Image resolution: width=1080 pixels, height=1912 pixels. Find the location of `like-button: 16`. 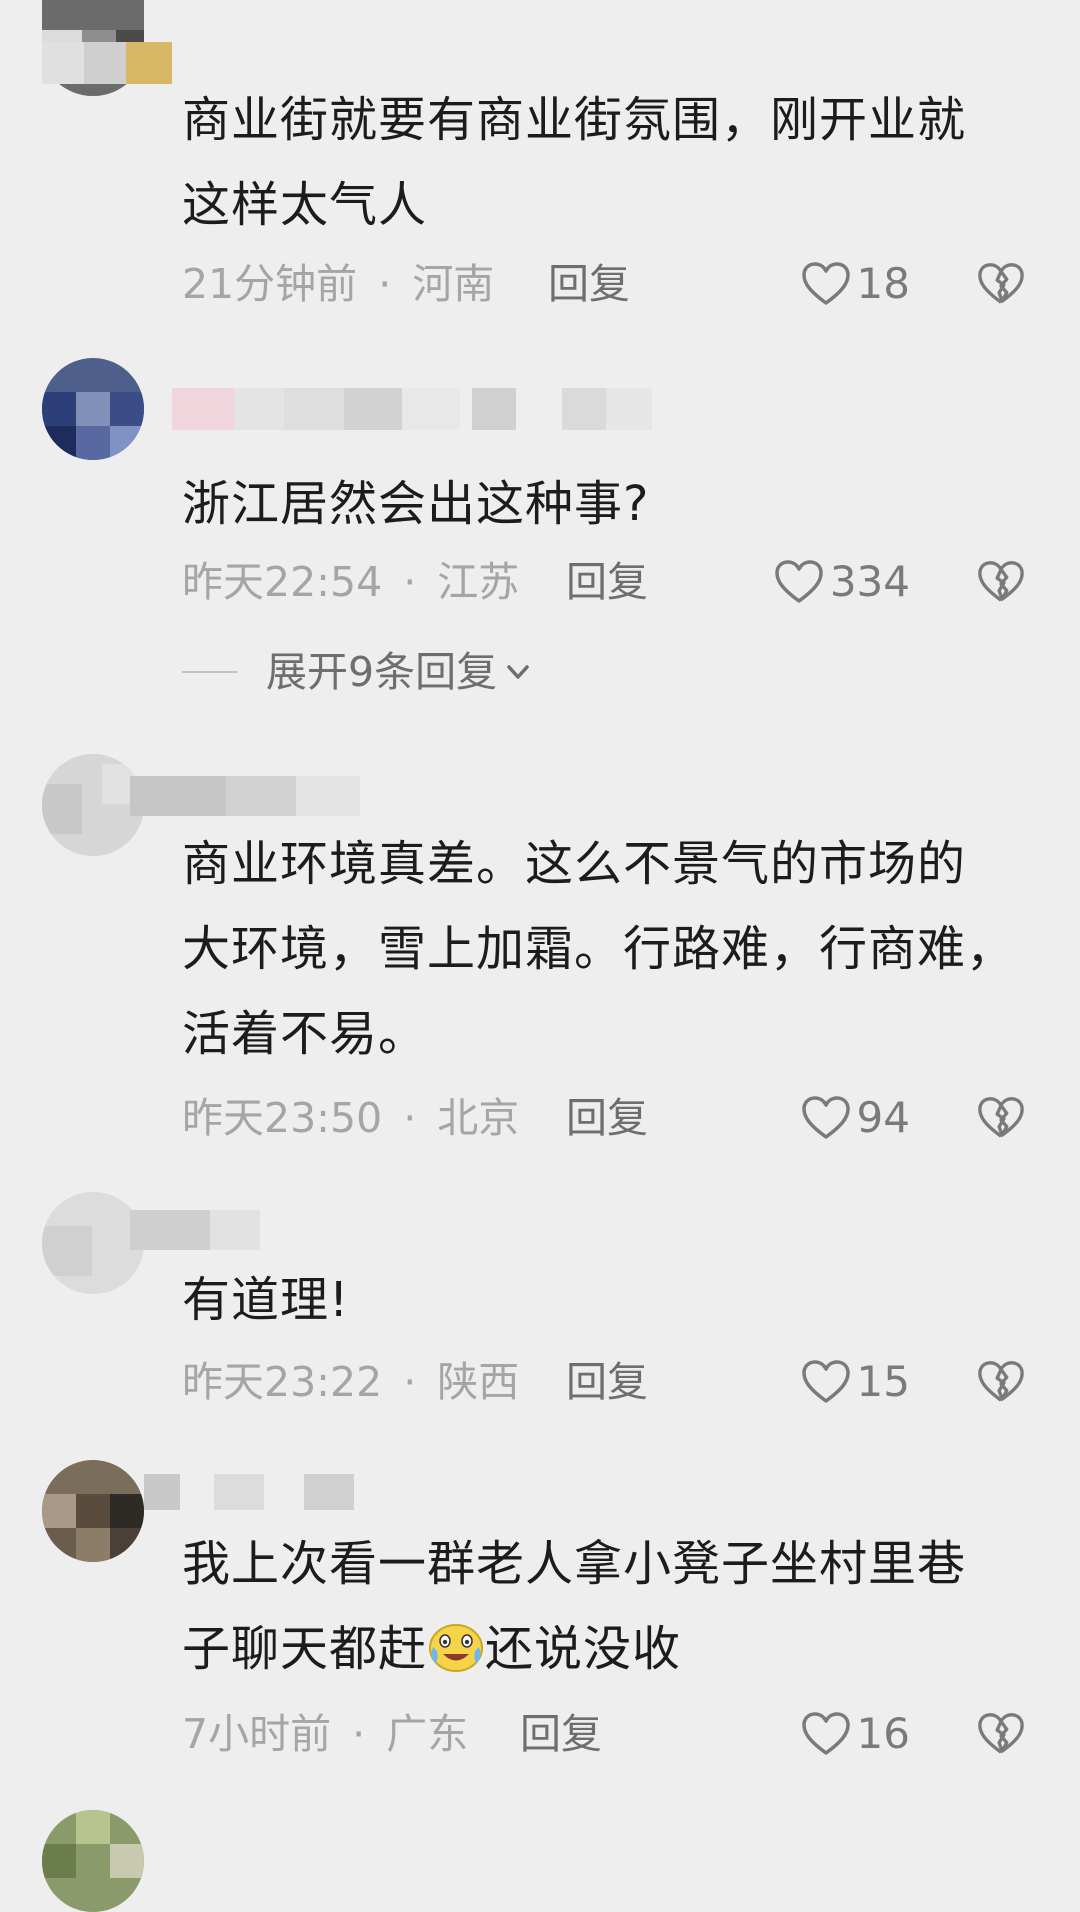

like-button: 16 is located at coordinates (845, 1734).